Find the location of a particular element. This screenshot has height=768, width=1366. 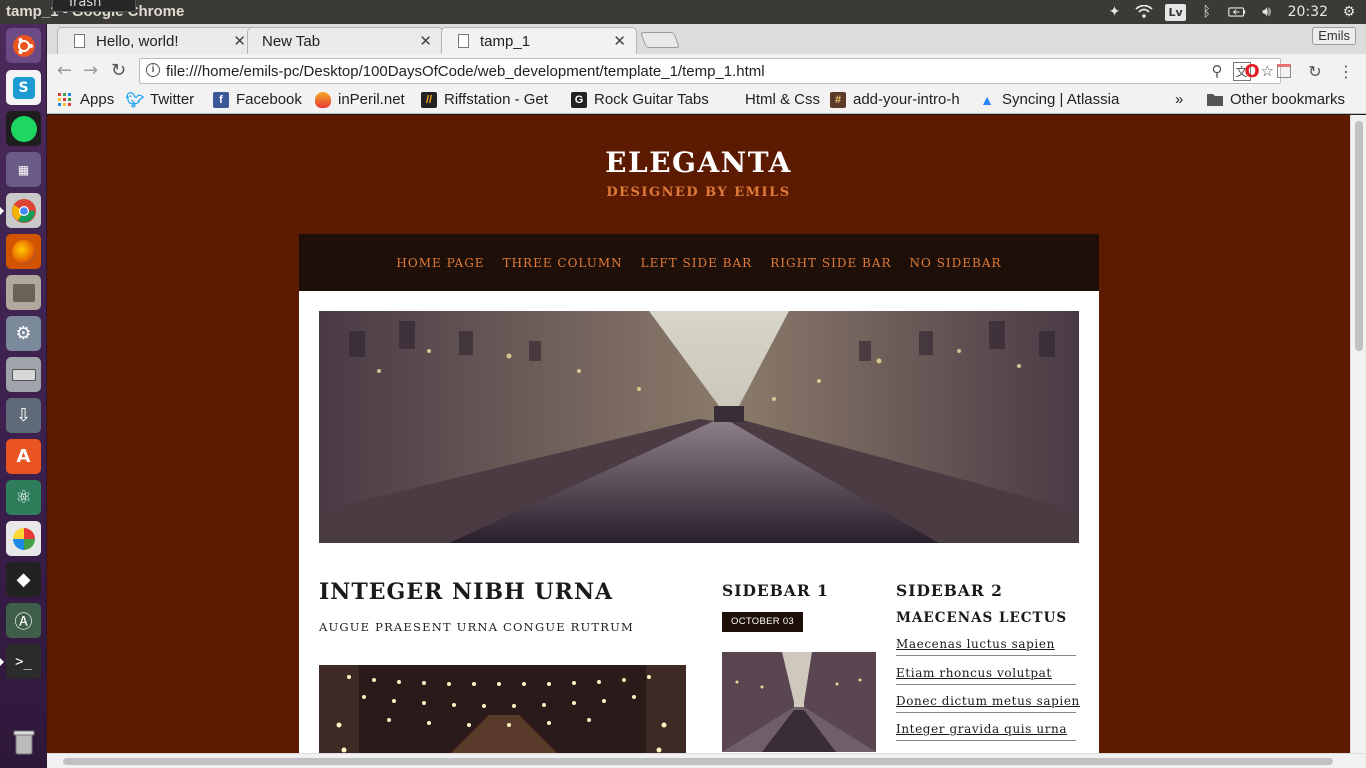

sidebar-1-title: SIDEBAR 1 is located at coordinates (775, 590).